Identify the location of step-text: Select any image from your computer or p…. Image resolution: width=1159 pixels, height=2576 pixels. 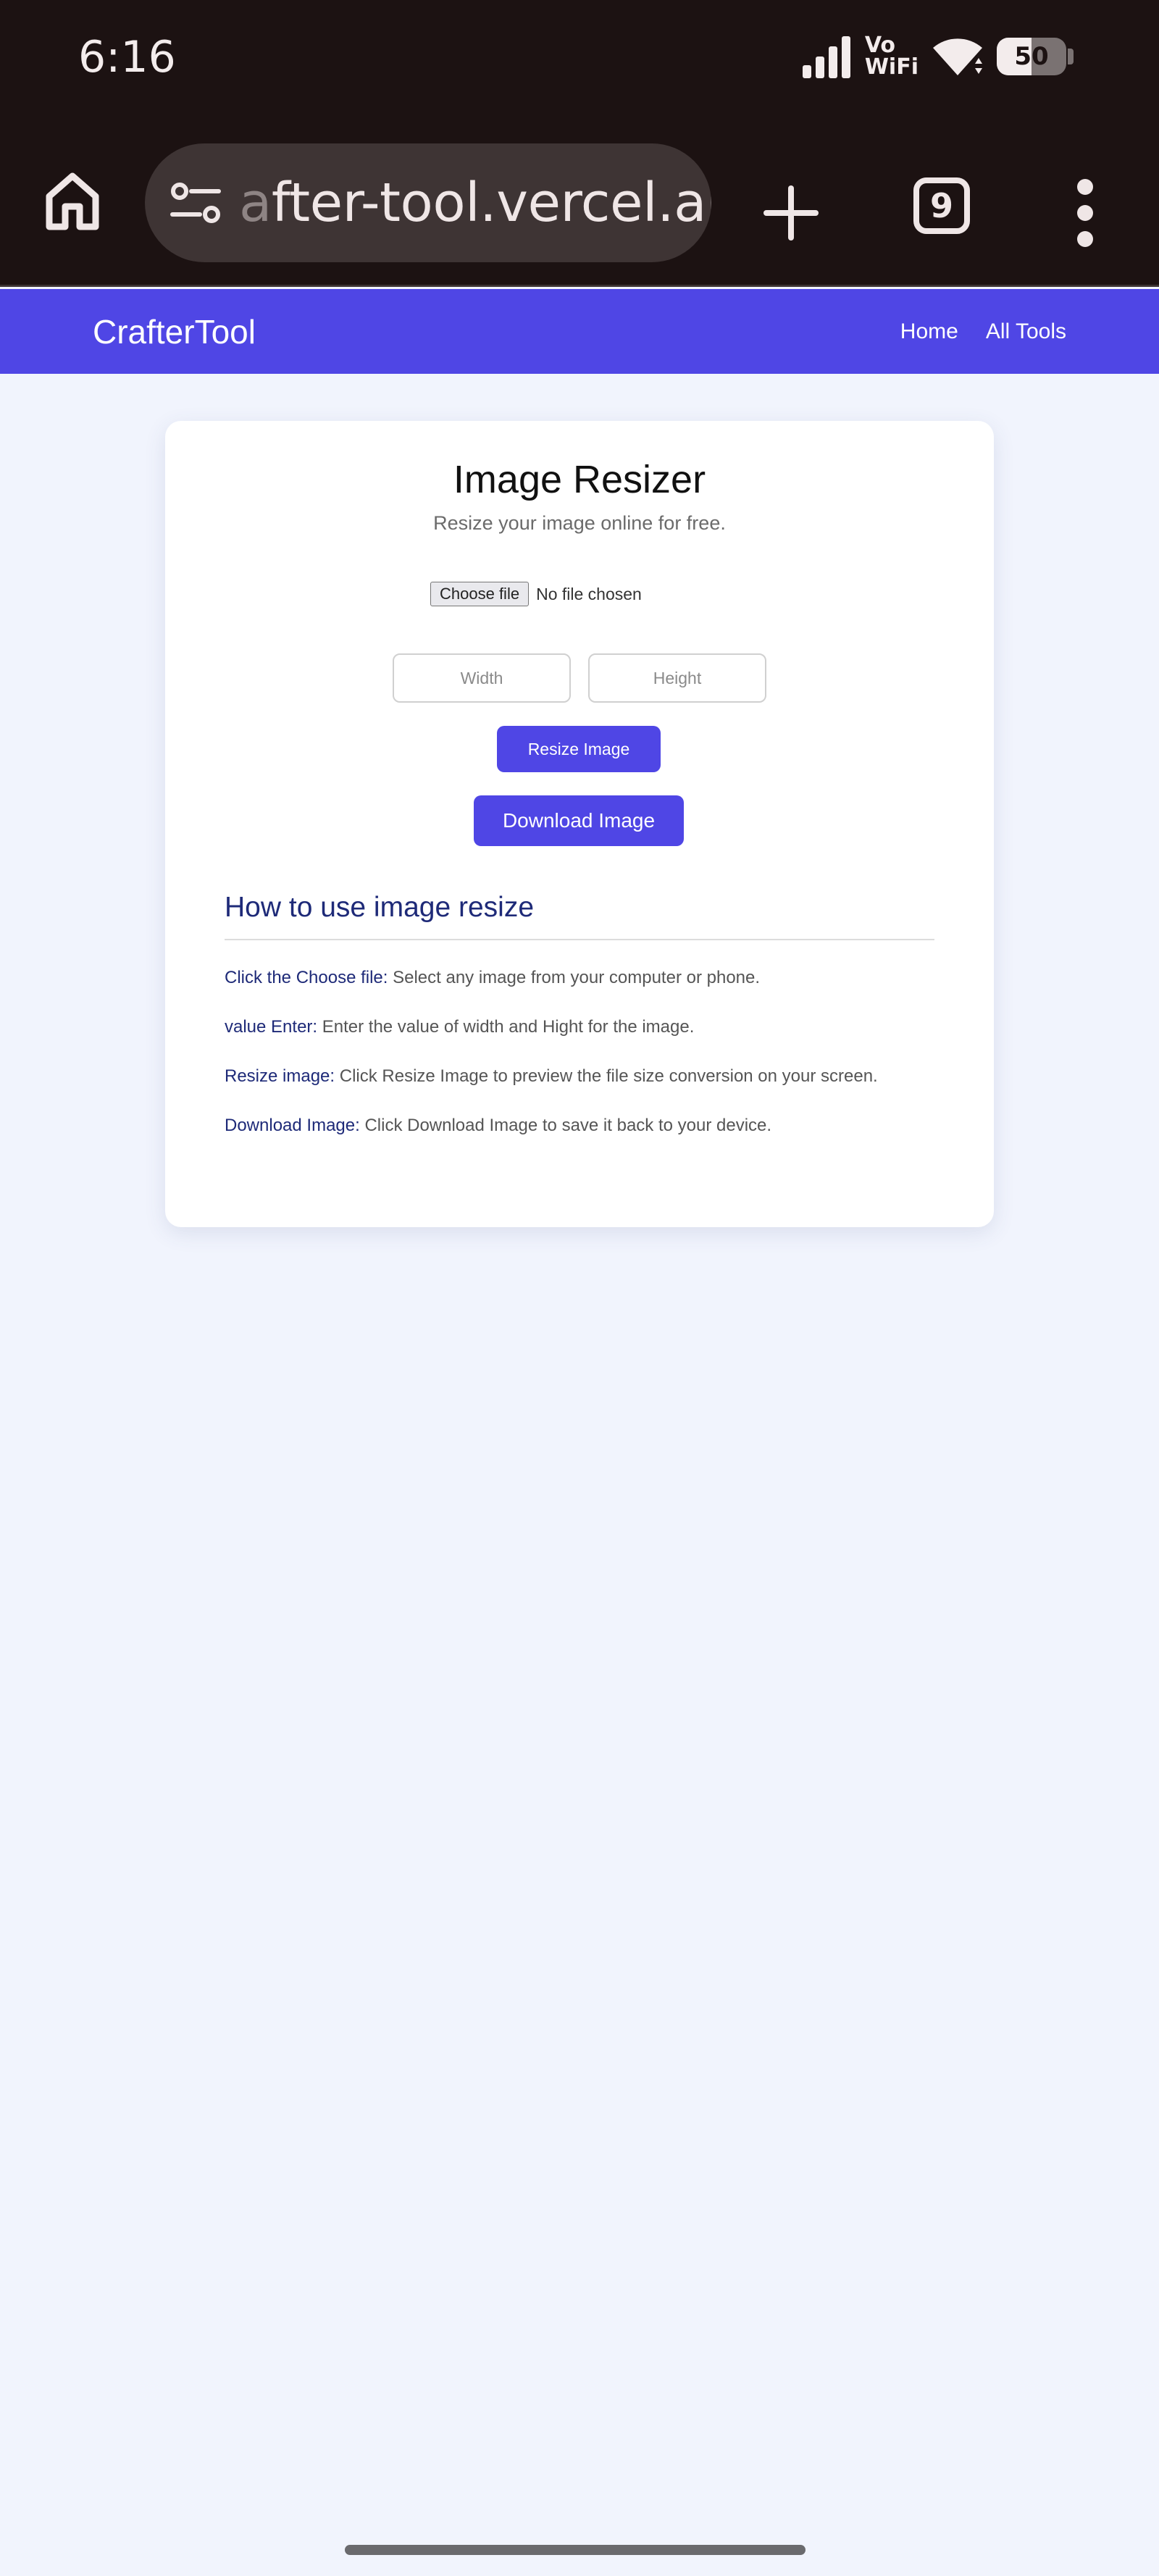
(574, 978).